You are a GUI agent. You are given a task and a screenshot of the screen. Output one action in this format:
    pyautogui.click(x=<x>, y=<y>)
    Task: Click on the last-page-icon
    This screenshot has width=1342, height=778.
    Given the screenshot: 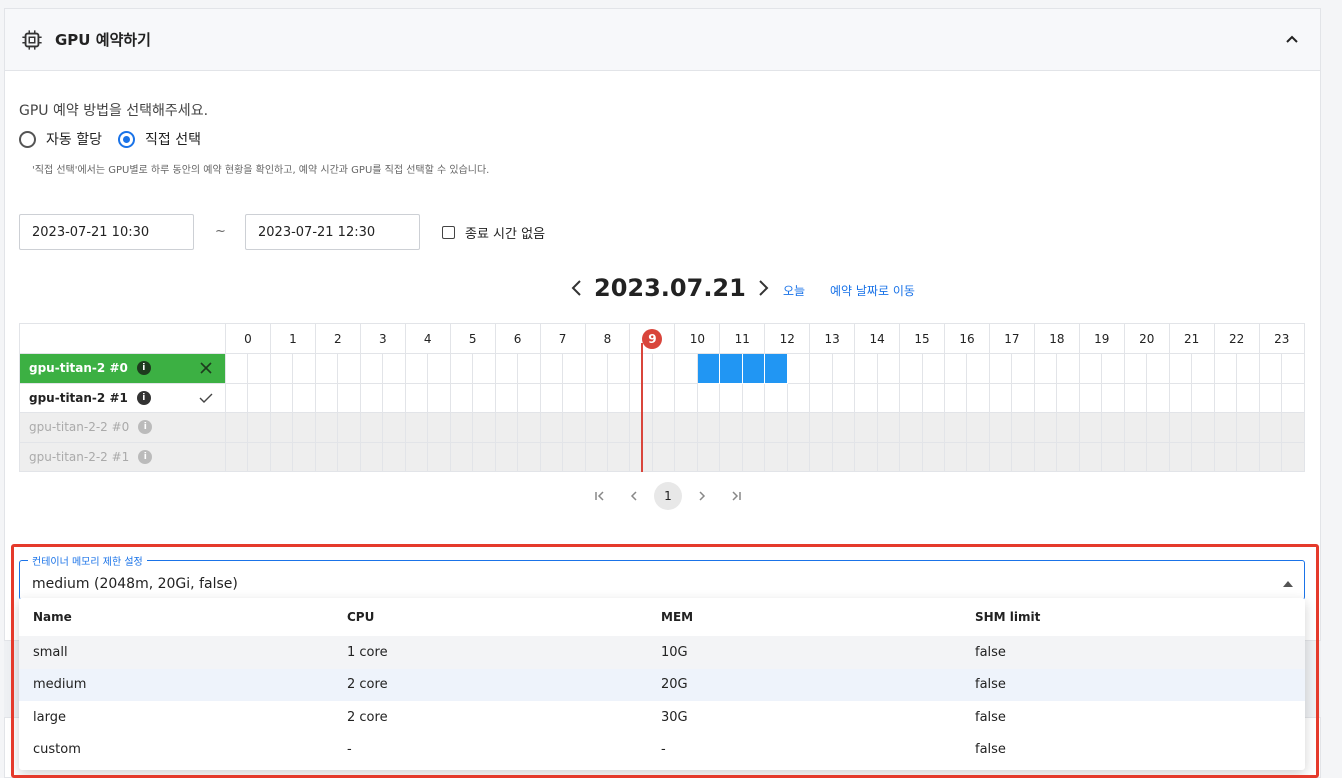 What is the action you would take?
    pyautogui.click(x=736, y=496)
    